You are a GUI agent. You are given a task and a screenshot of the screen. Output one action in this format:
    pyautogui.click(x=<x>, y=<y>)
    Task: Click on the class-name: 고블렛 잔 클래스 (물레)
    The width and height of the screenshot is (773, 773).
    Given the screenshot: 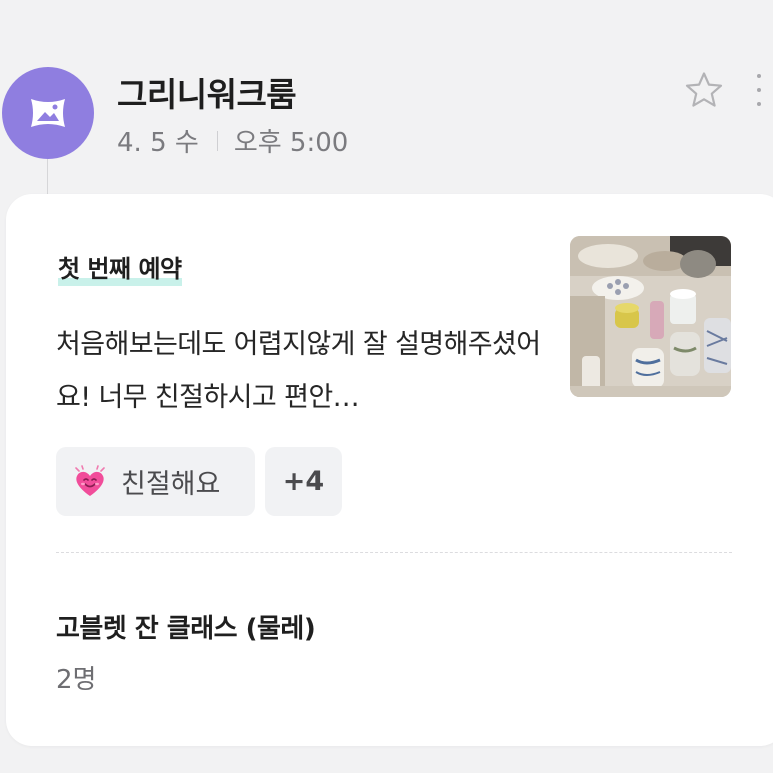 What is the action you would take?
    pyautogui.click(x=186, y=629)
    